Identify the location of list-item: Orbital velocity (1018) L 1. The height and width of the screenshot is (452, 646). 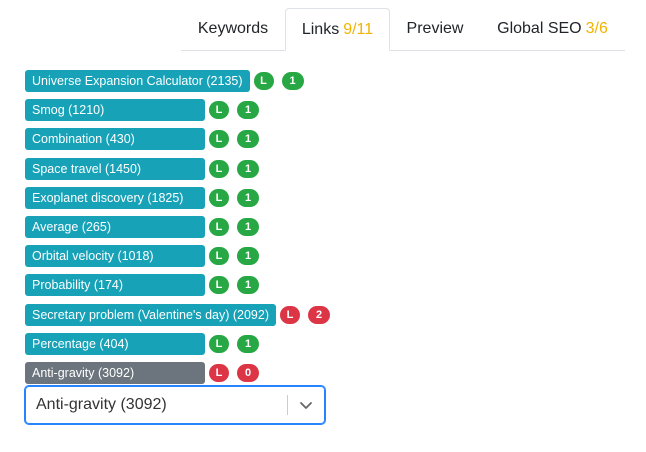
(177, 256).